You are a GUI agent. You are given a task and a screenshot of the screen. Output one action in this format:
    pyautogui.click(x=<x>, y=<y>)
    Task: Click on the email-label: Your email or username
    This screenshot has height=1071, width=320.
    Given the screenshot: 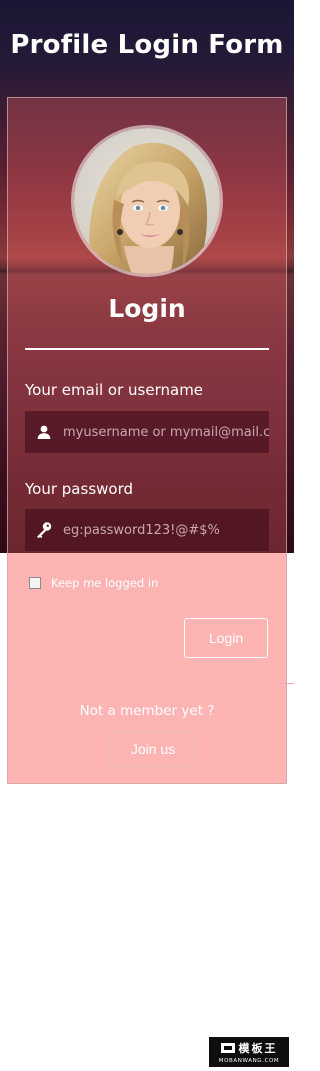 What is the action you would take?
    pyautogui.click(x=114, y=390)
    